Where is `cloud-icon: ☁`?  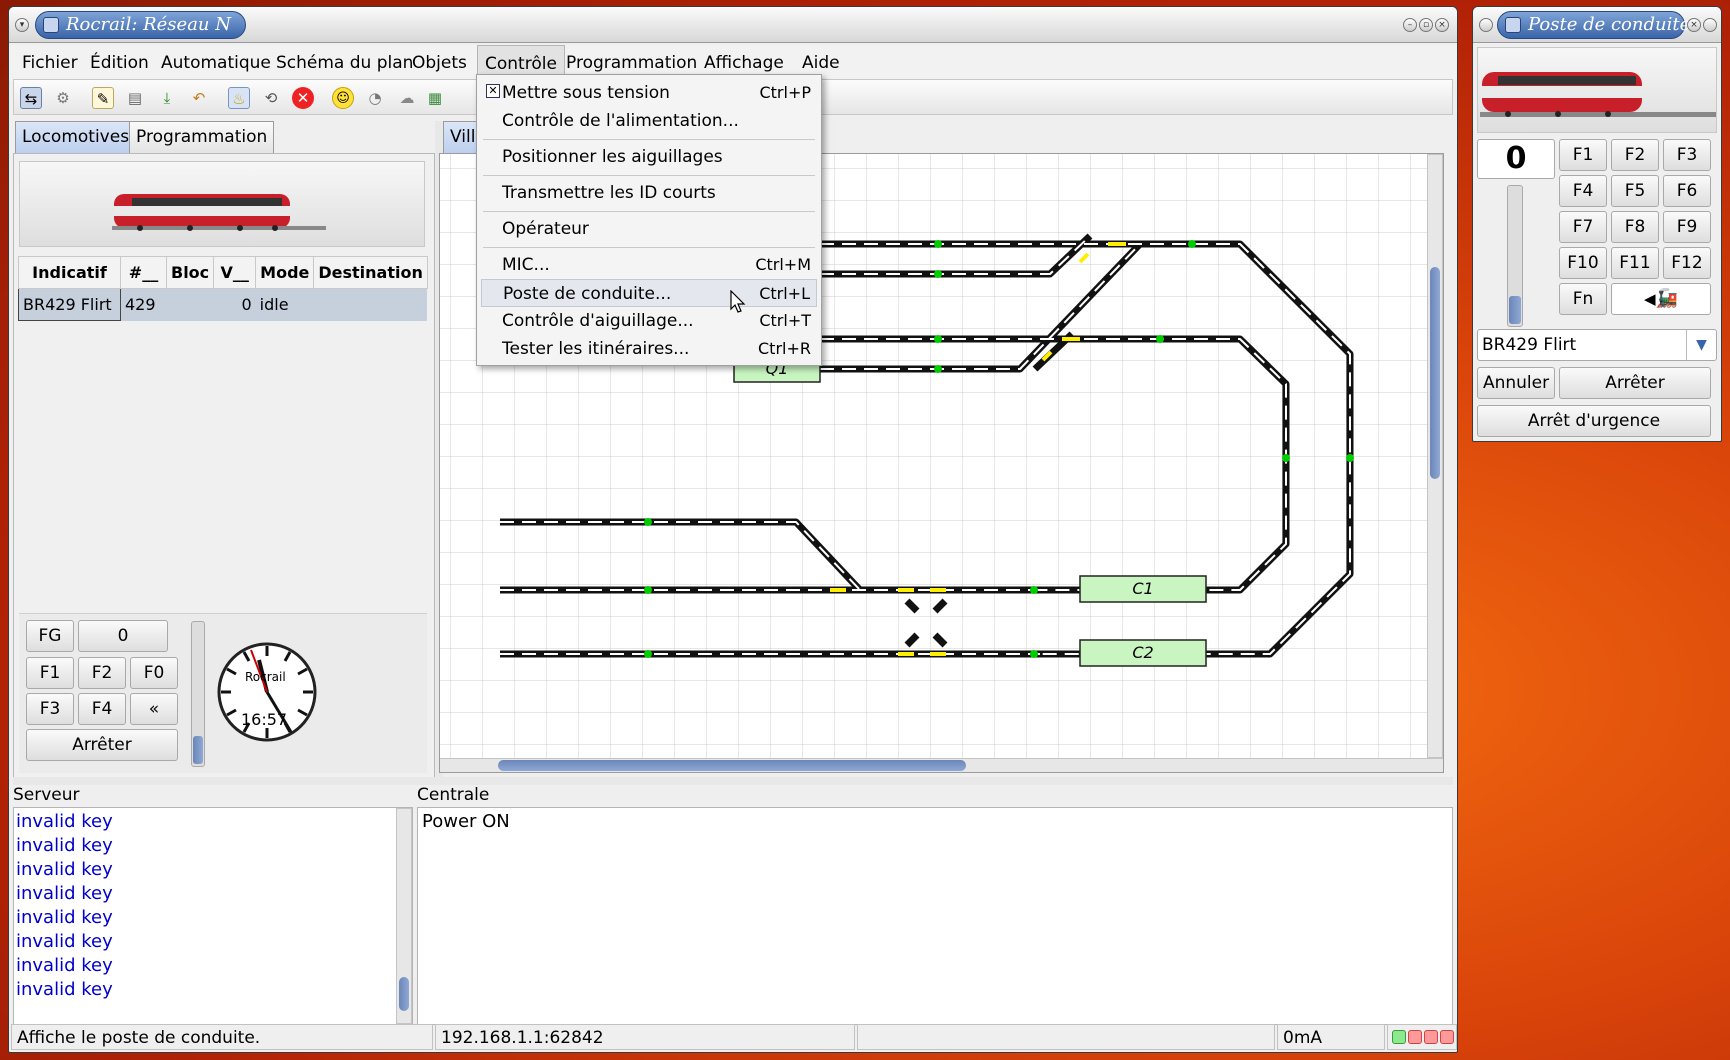
cloud-icon: ☁ is located at coordinates (407, 98).